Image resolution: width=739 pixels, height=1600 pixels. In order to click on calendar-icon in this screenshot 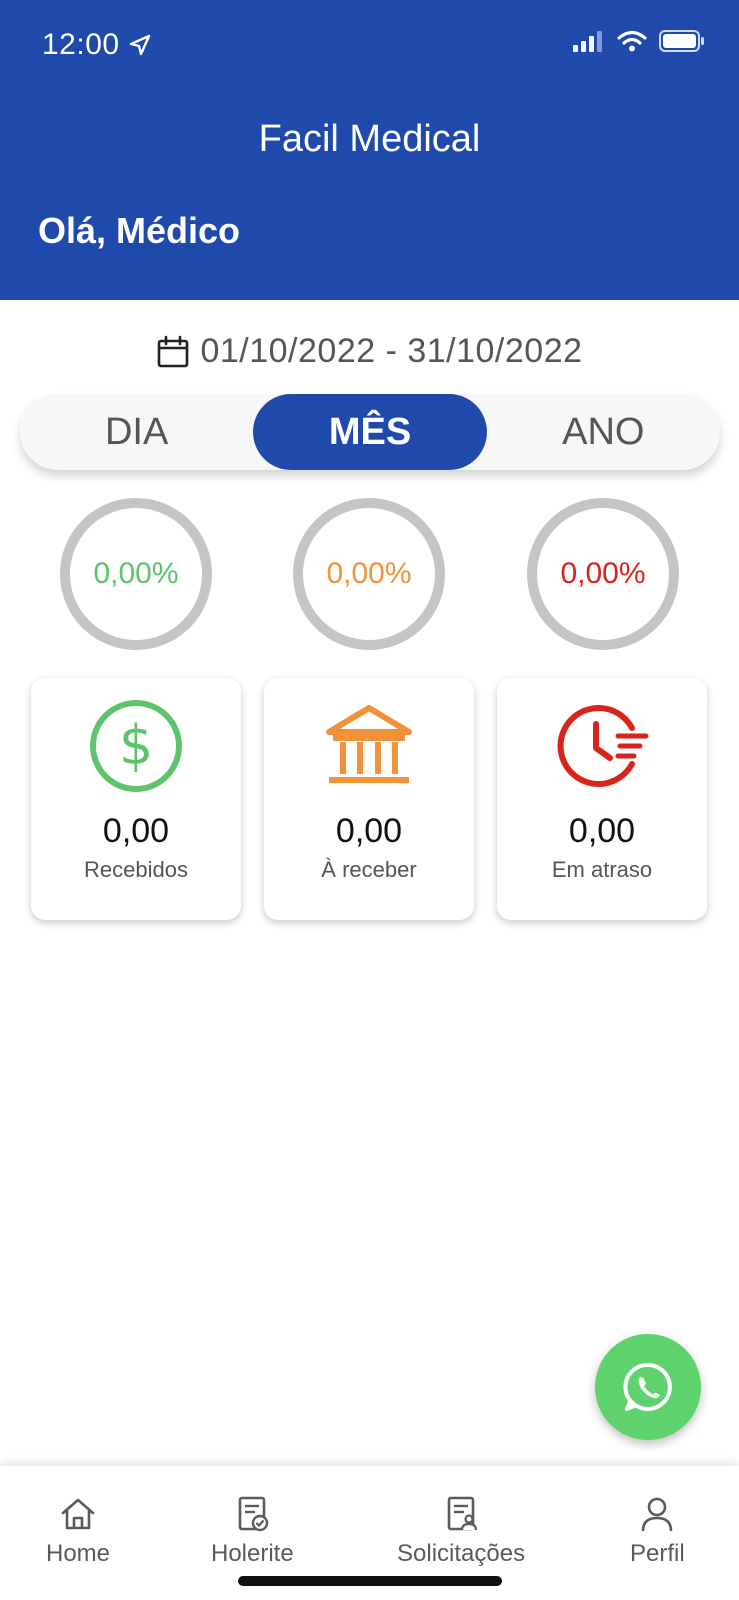, I will do `click(173, 351)`.